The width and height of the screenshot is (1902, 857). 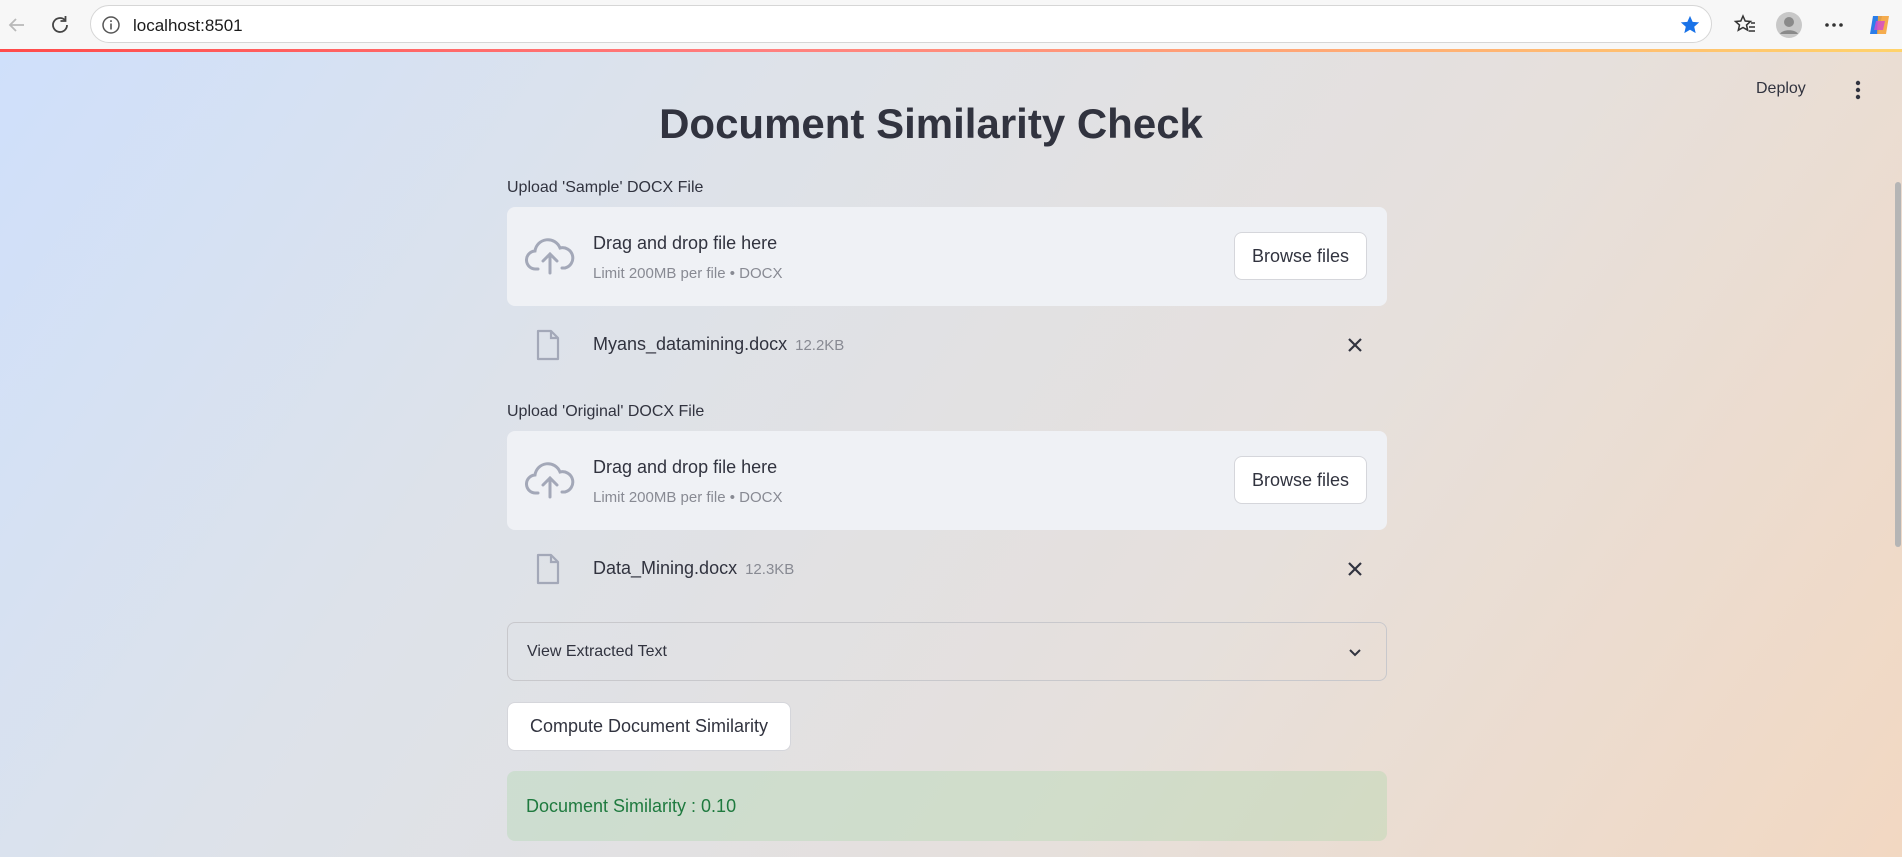 I want to click on view-extracted-text-expander: View Extracted Text, so click(x=947, y=651).